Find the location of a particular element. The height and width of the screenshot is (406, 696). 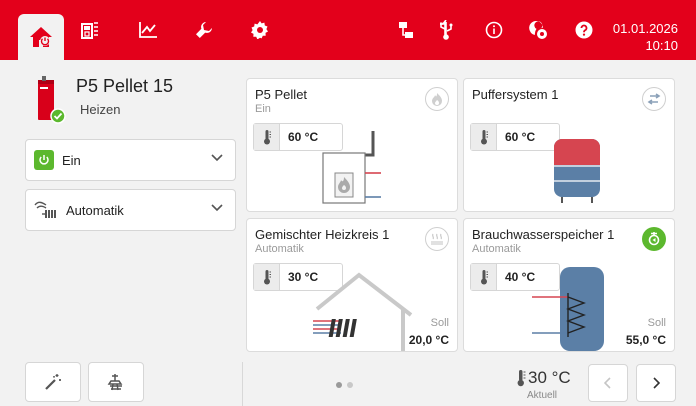

card-pellet-boiler: P5 Pellet Ein 60 °C is located at coordinates (352, 145).